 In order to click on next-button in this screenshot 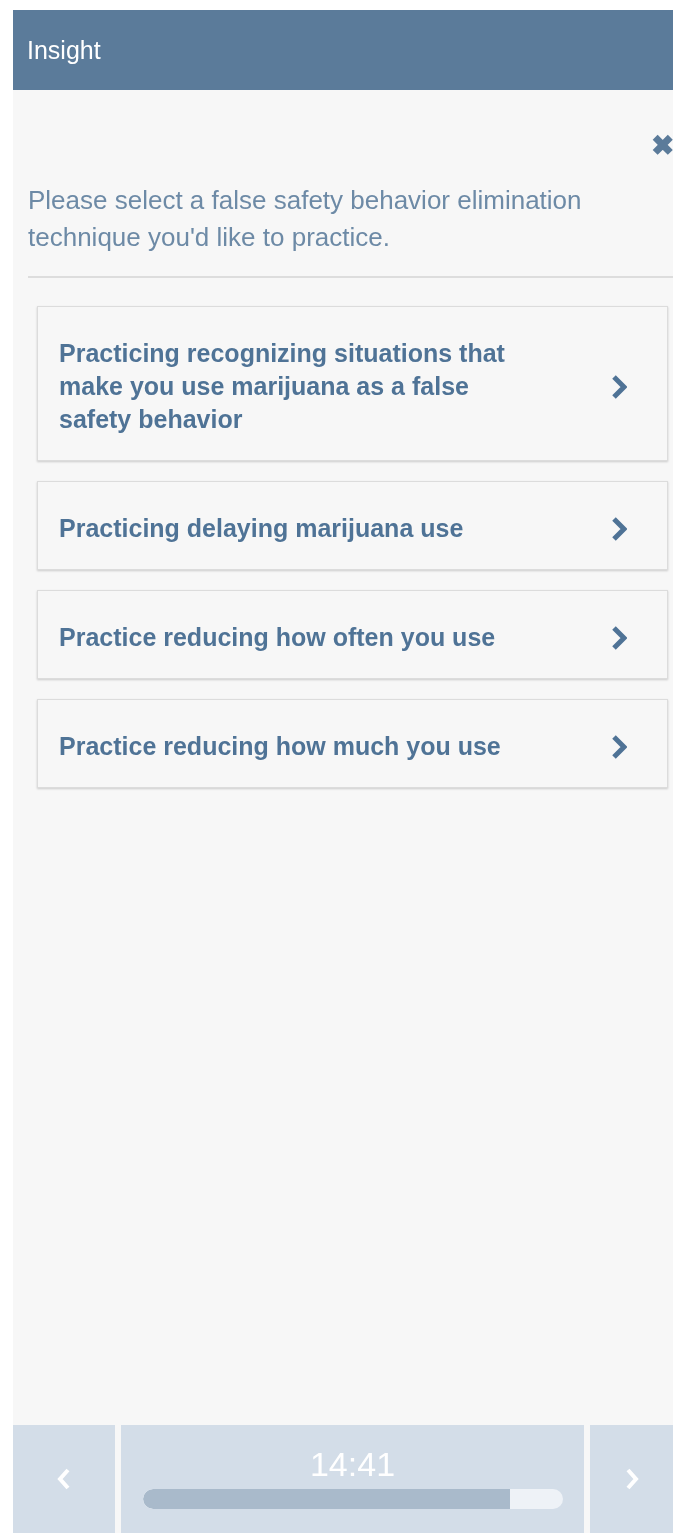, I will do `click(631, 1479)`.